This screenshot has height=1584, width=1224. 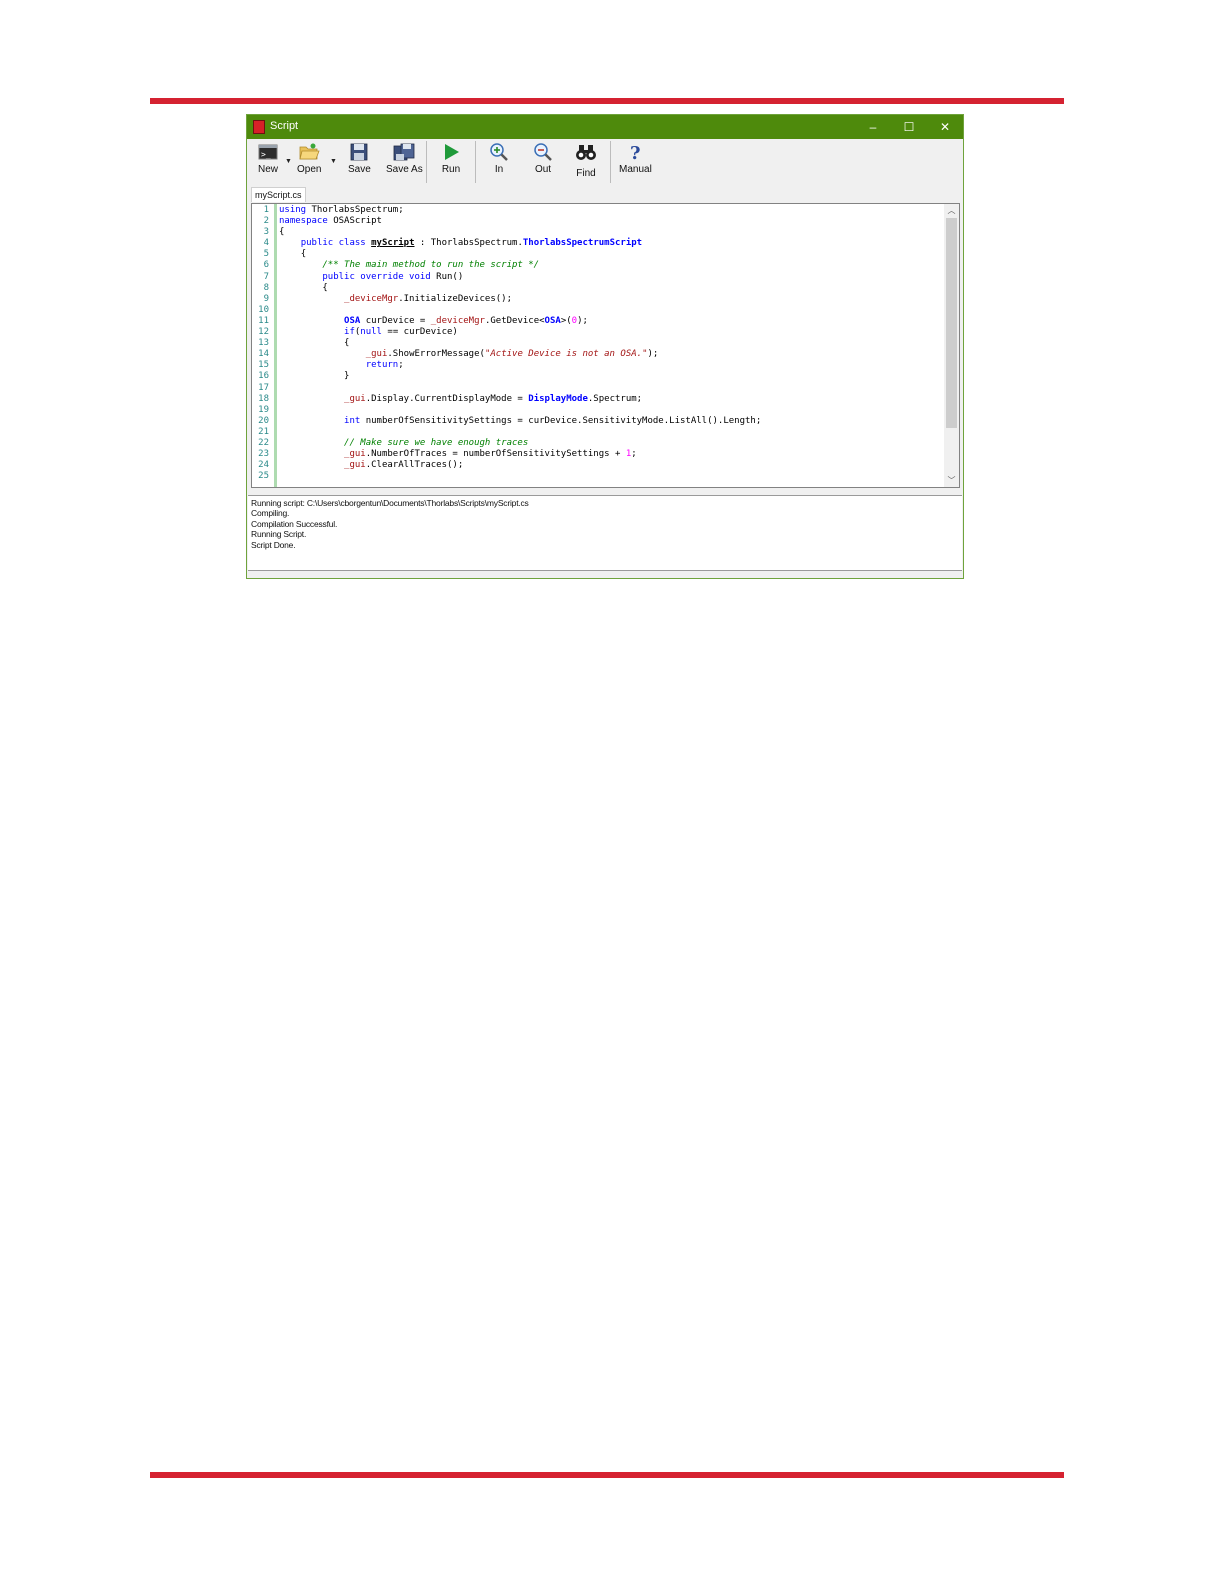 What do you see at coordinates (275, 345) in the screenshot?
I see `change-marker-bar` at bounding box center [275, 345].